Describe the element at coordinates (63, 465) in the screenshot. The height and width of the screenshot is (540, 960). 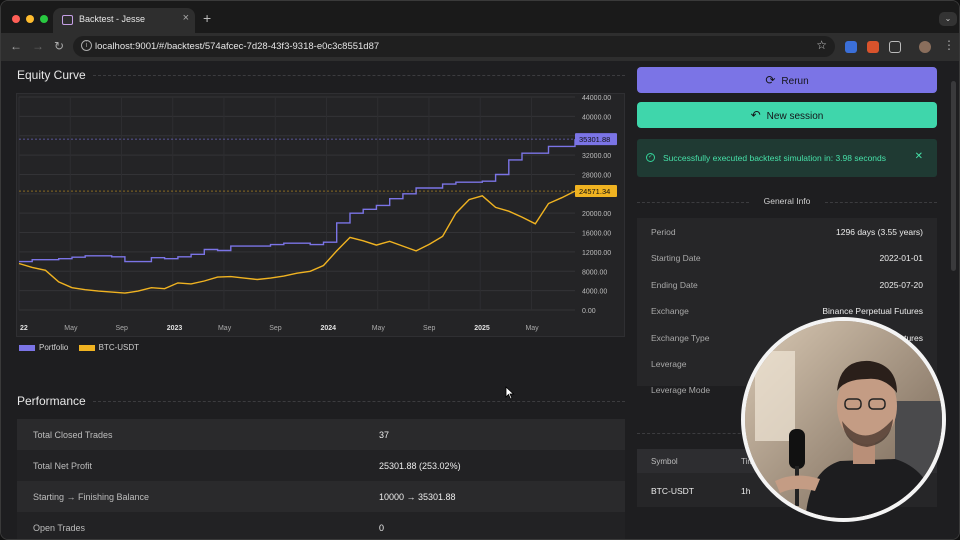
I see `metric-label: Total Net Profit` at that location.